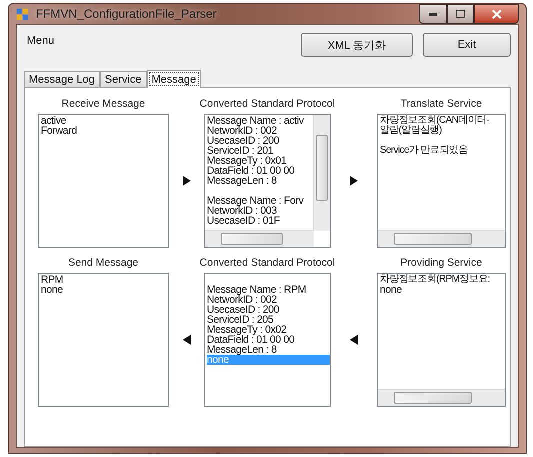  I want to click on minimize-button, so click(433, 14).